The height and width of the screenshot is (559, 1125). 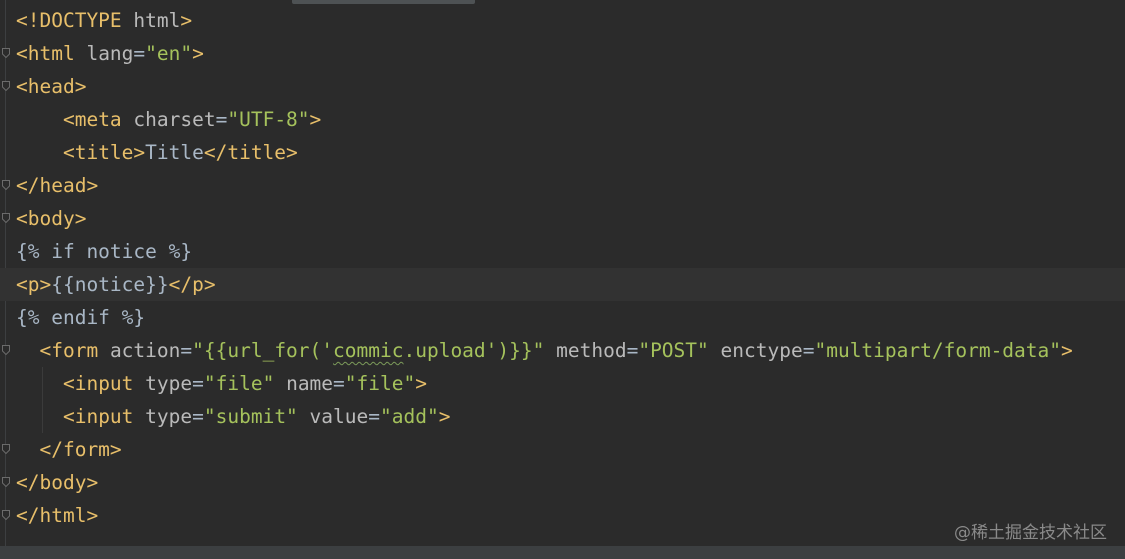 What do you see at coordinates (562, 119) in the screenshot?
I see `code-line: <meta charset="UTF-8">` at bounding box center [562, 119].